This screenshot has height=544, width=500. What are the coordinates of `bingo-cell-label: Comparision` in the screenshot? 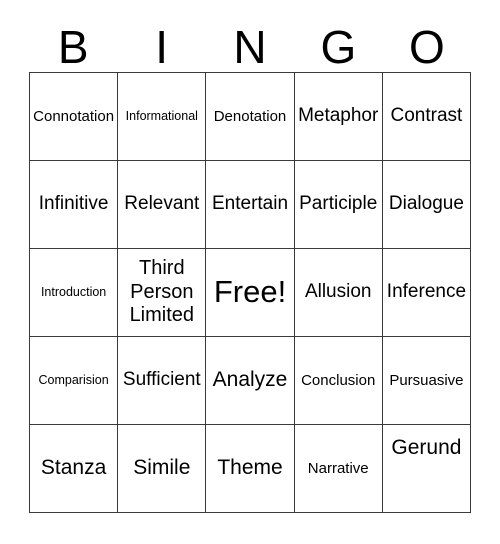 It's located at (73, 379).